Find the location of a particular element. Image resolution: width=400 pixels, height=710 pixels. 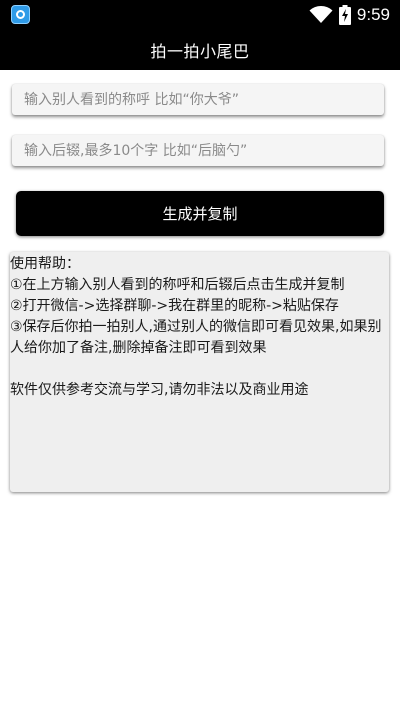

status-right-group: 9:59 is located at coordinates (349, 15).